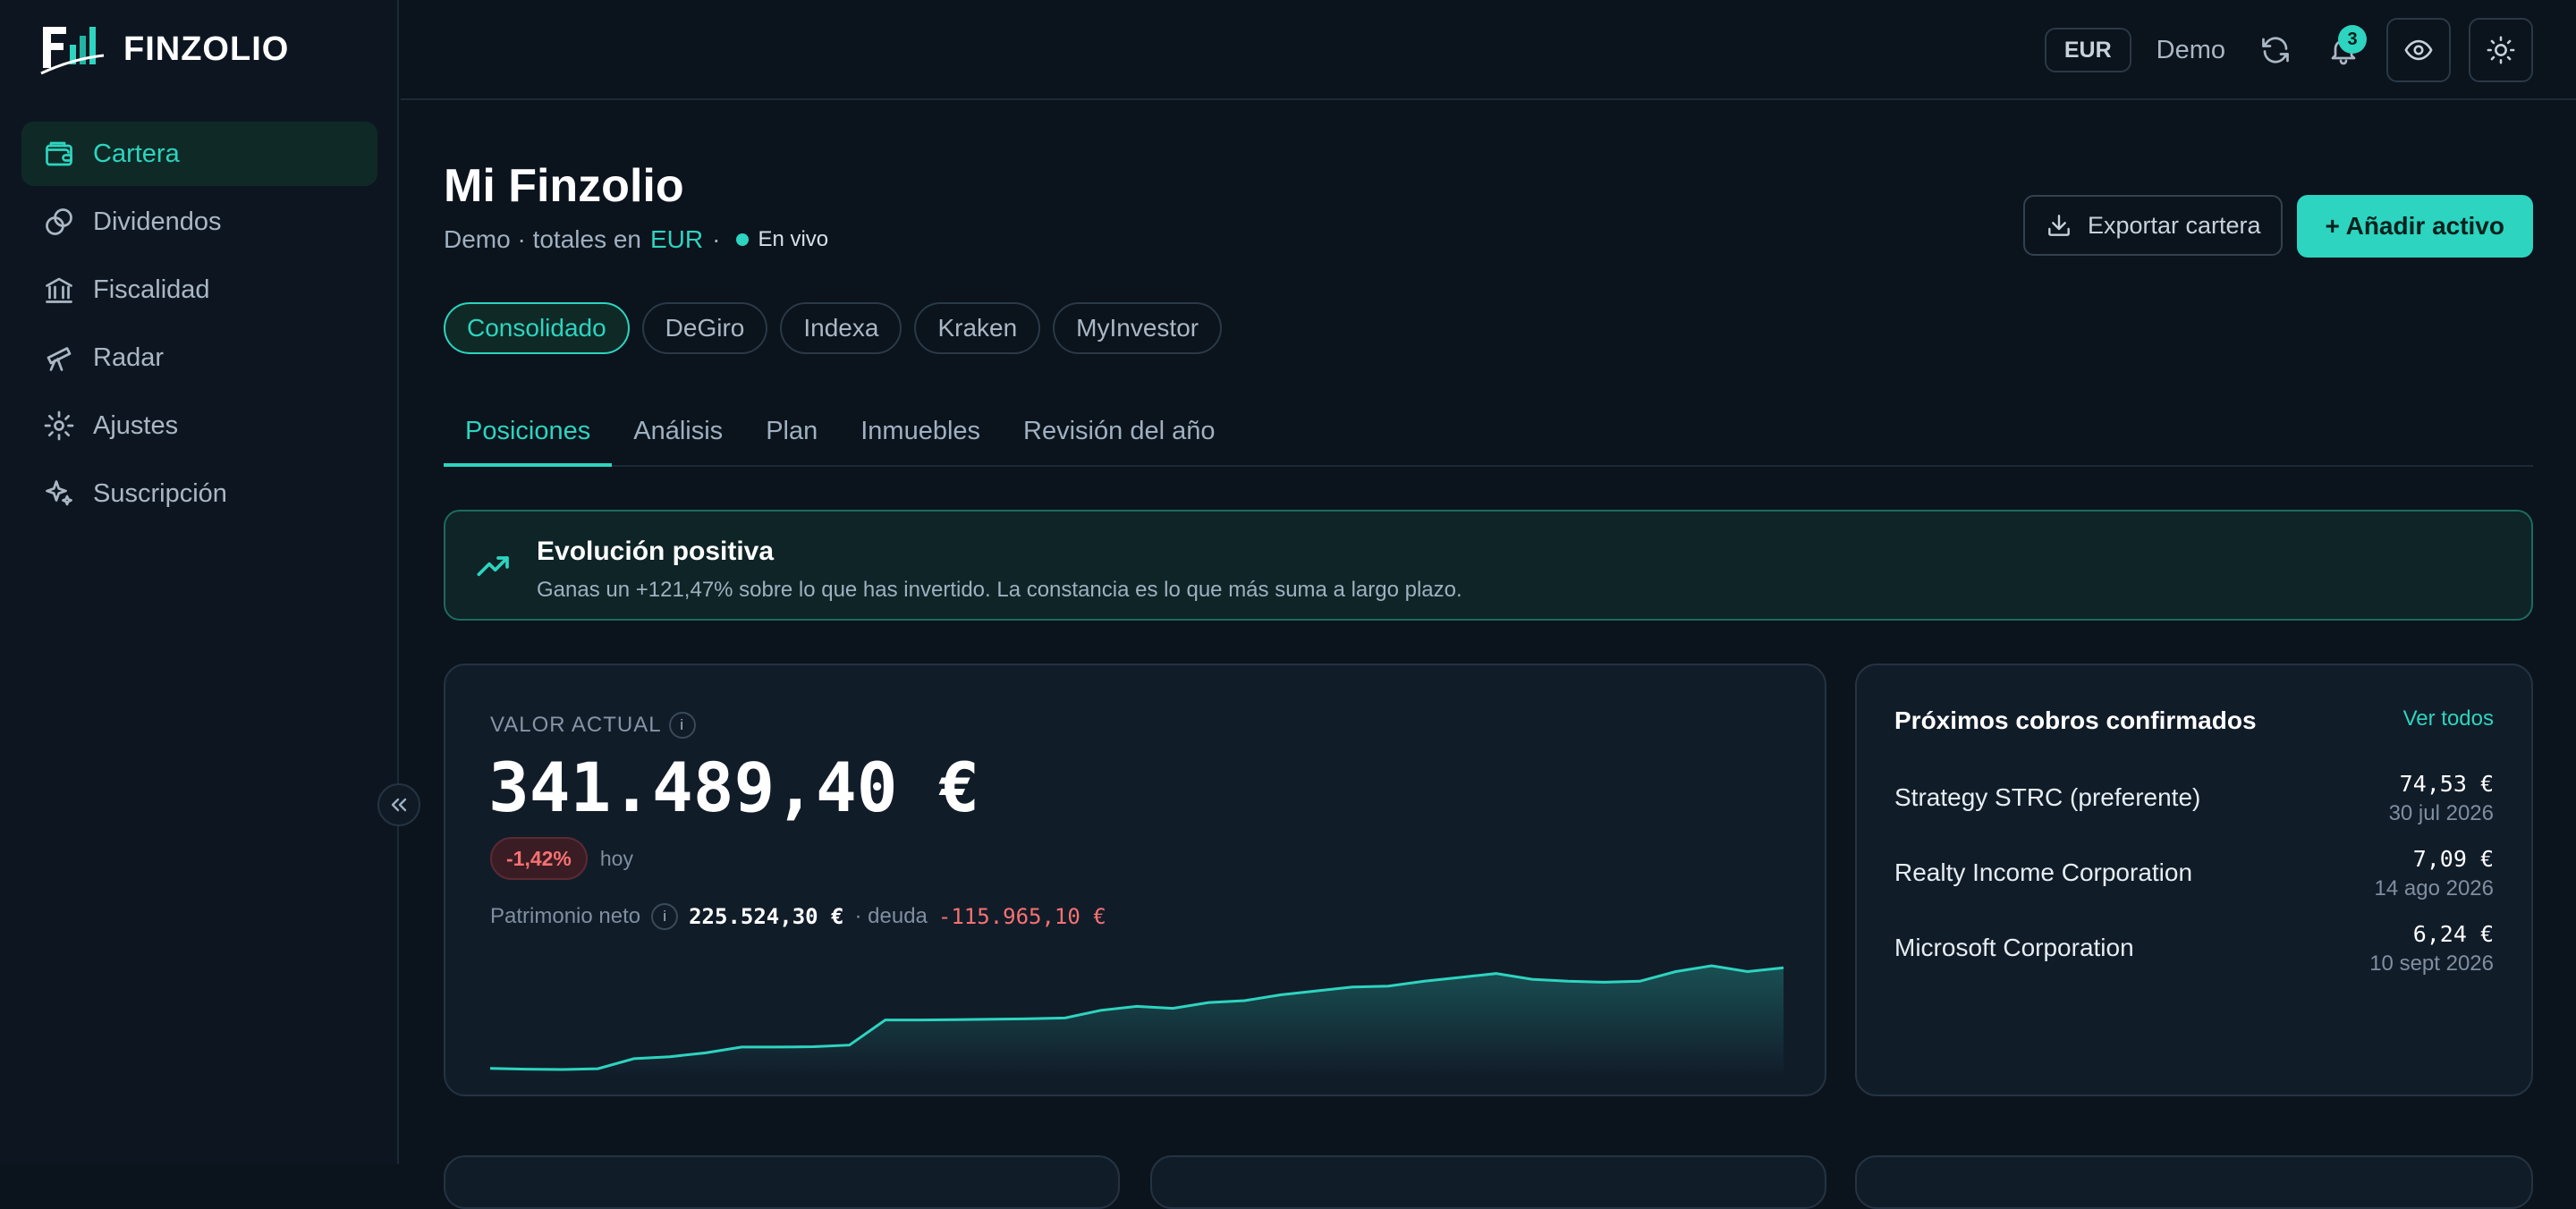 This screenshot has width=2576, height=1209. I want to click on sidebar-item-dividendos: Dividendos, so click(199, 222).